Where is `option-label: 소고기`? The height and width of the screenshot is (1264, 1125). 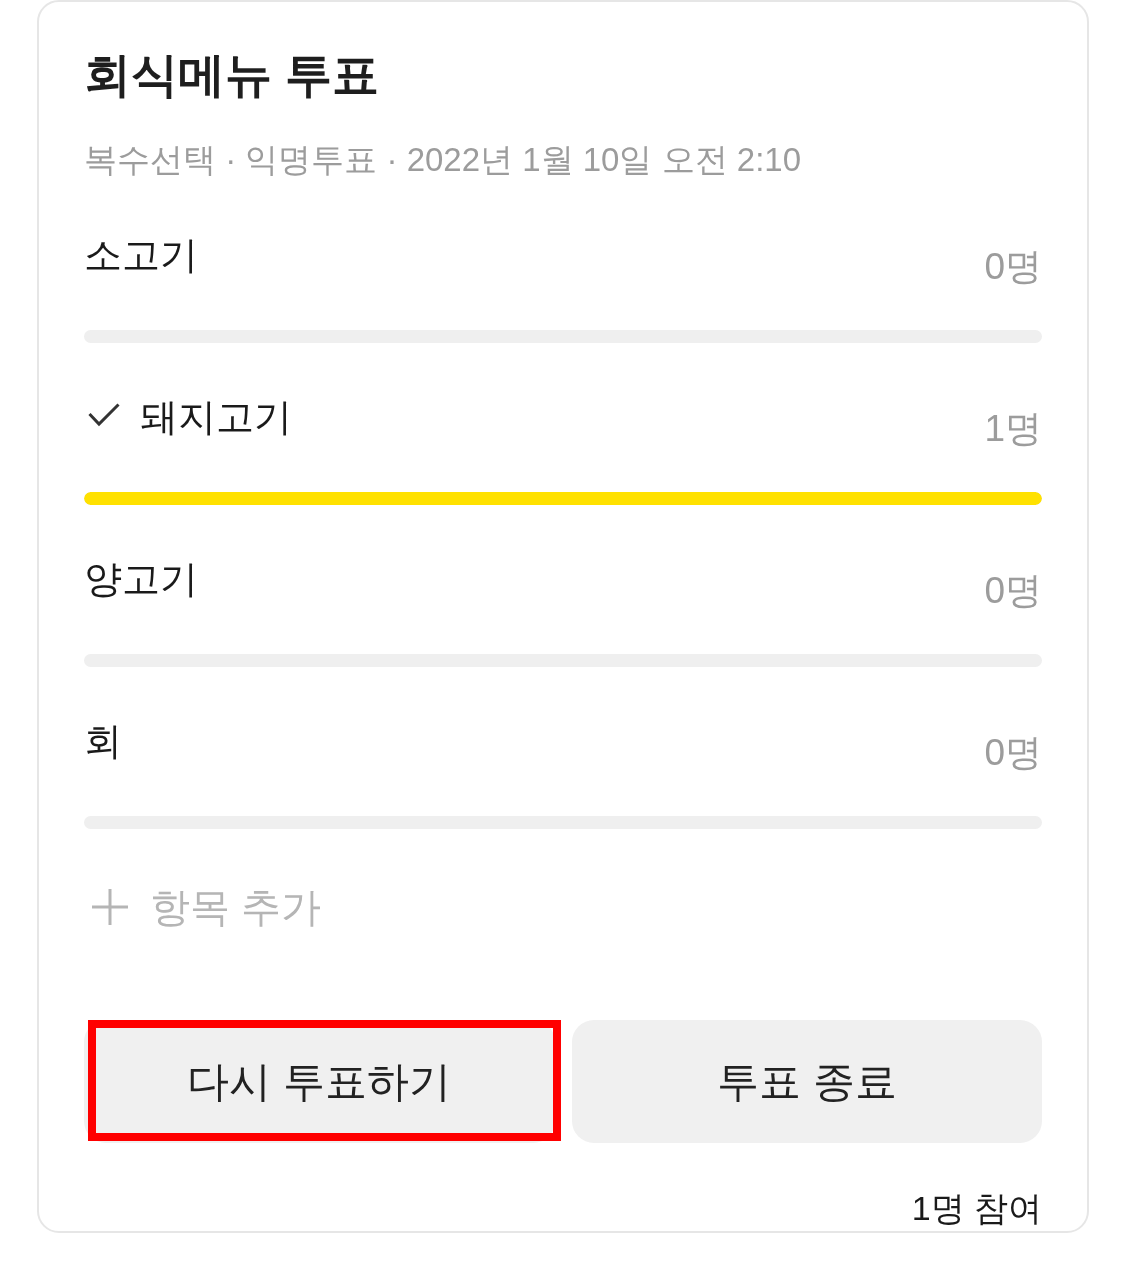 option-label: 소고기 is located at coordinates (141, 255).